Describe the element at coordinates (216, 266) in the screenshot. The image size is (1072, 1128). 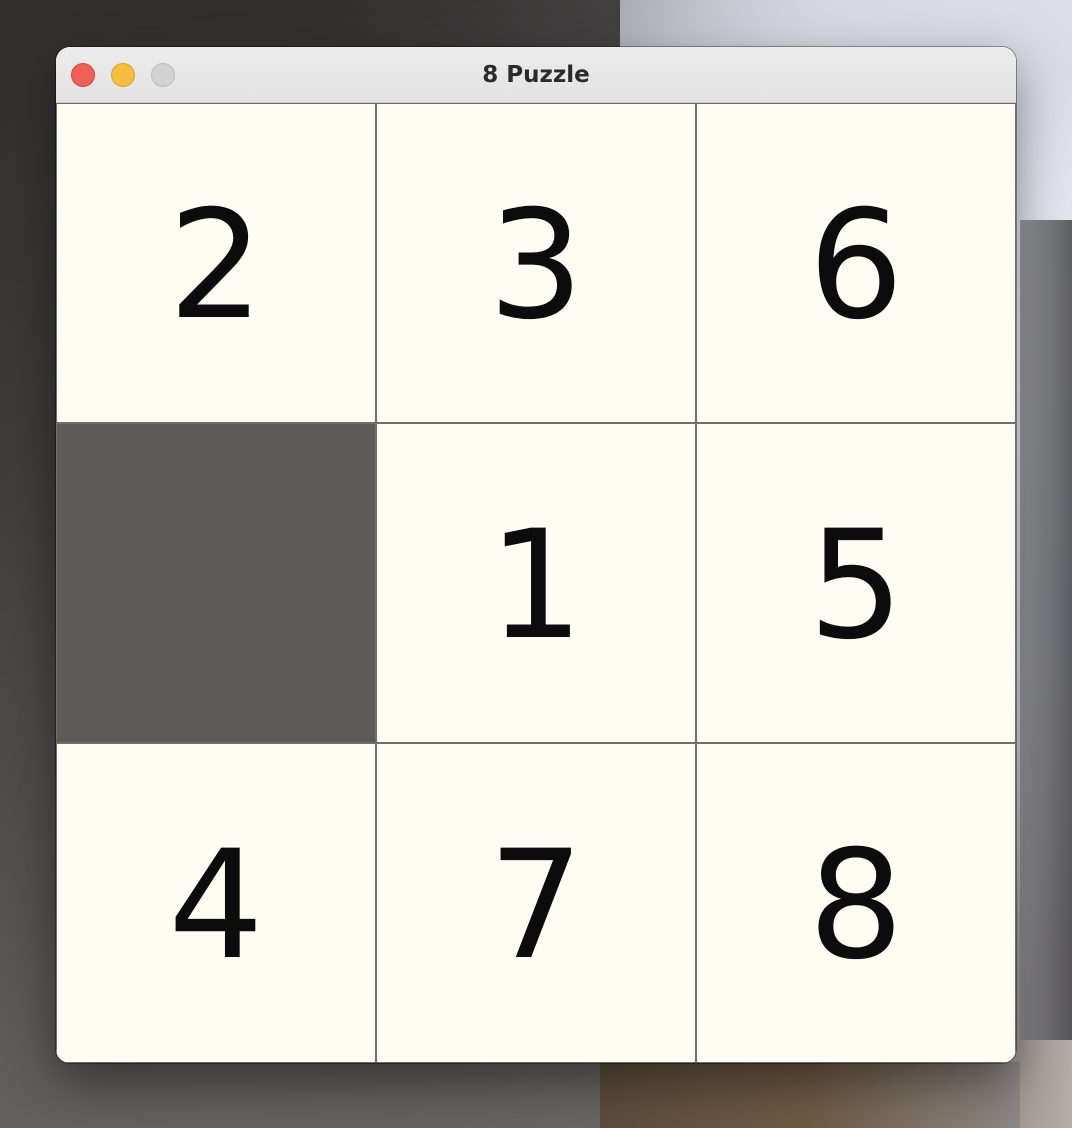
I see `tile-number: 2` at that location.